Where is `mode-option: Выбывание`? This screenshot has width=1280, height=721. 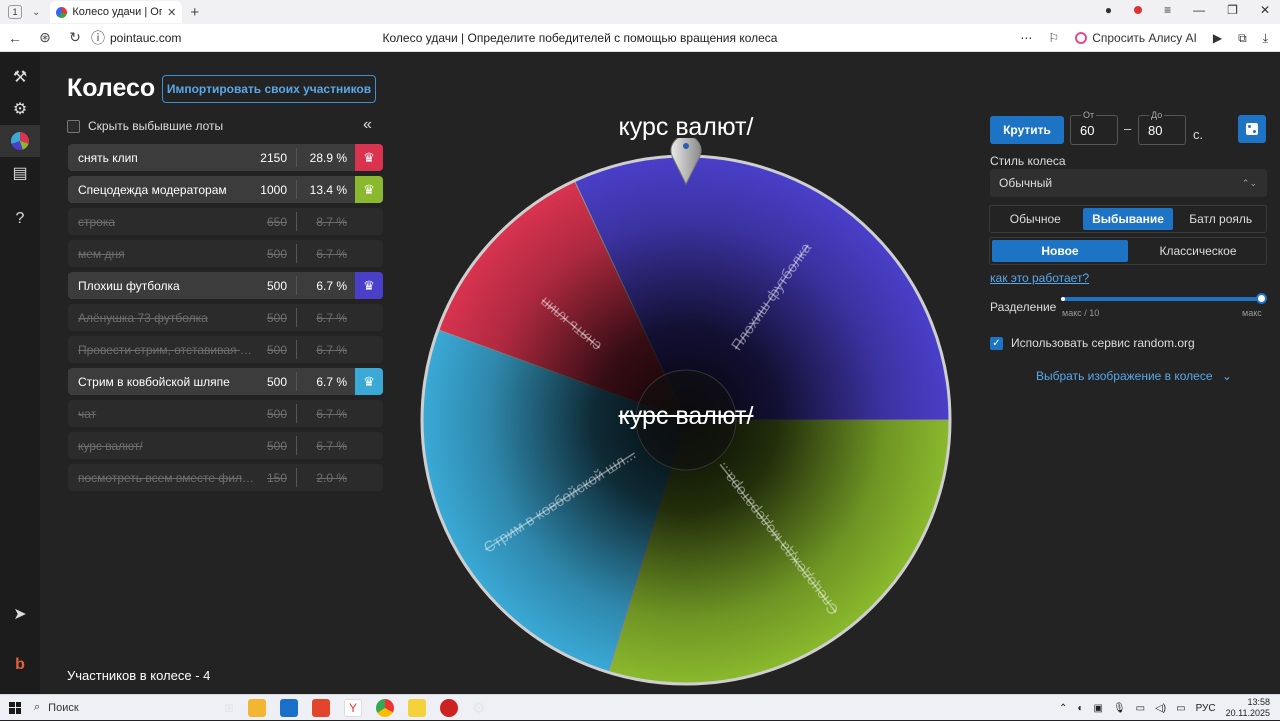 mode-option: Выбывание is located at coordinates (1128, 219).